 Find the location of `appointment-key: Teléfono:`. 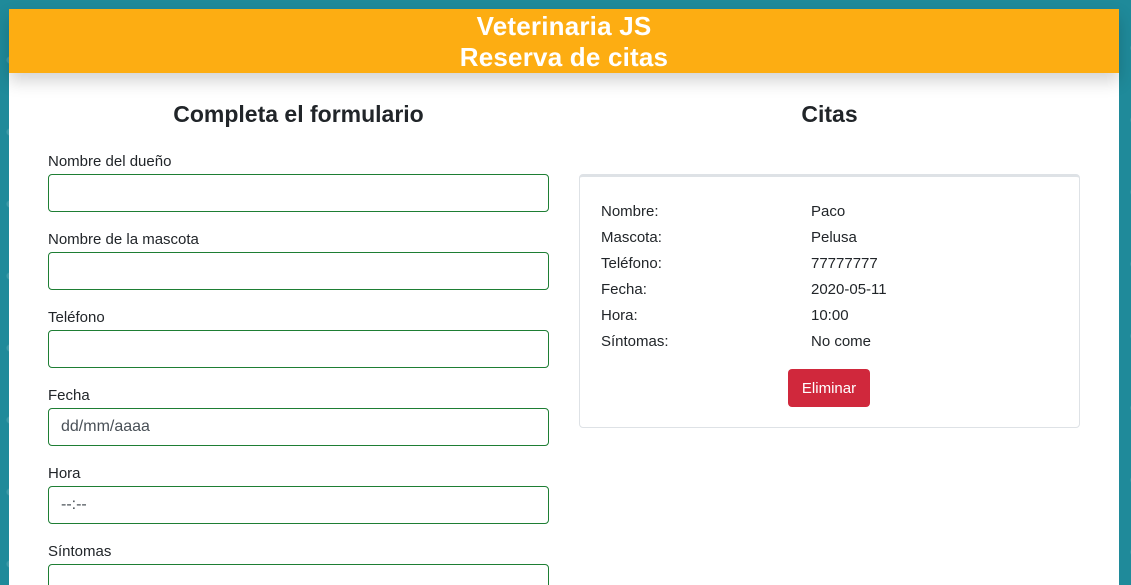

appointment-key: Teléfono: is located at coordinates (631, 263).